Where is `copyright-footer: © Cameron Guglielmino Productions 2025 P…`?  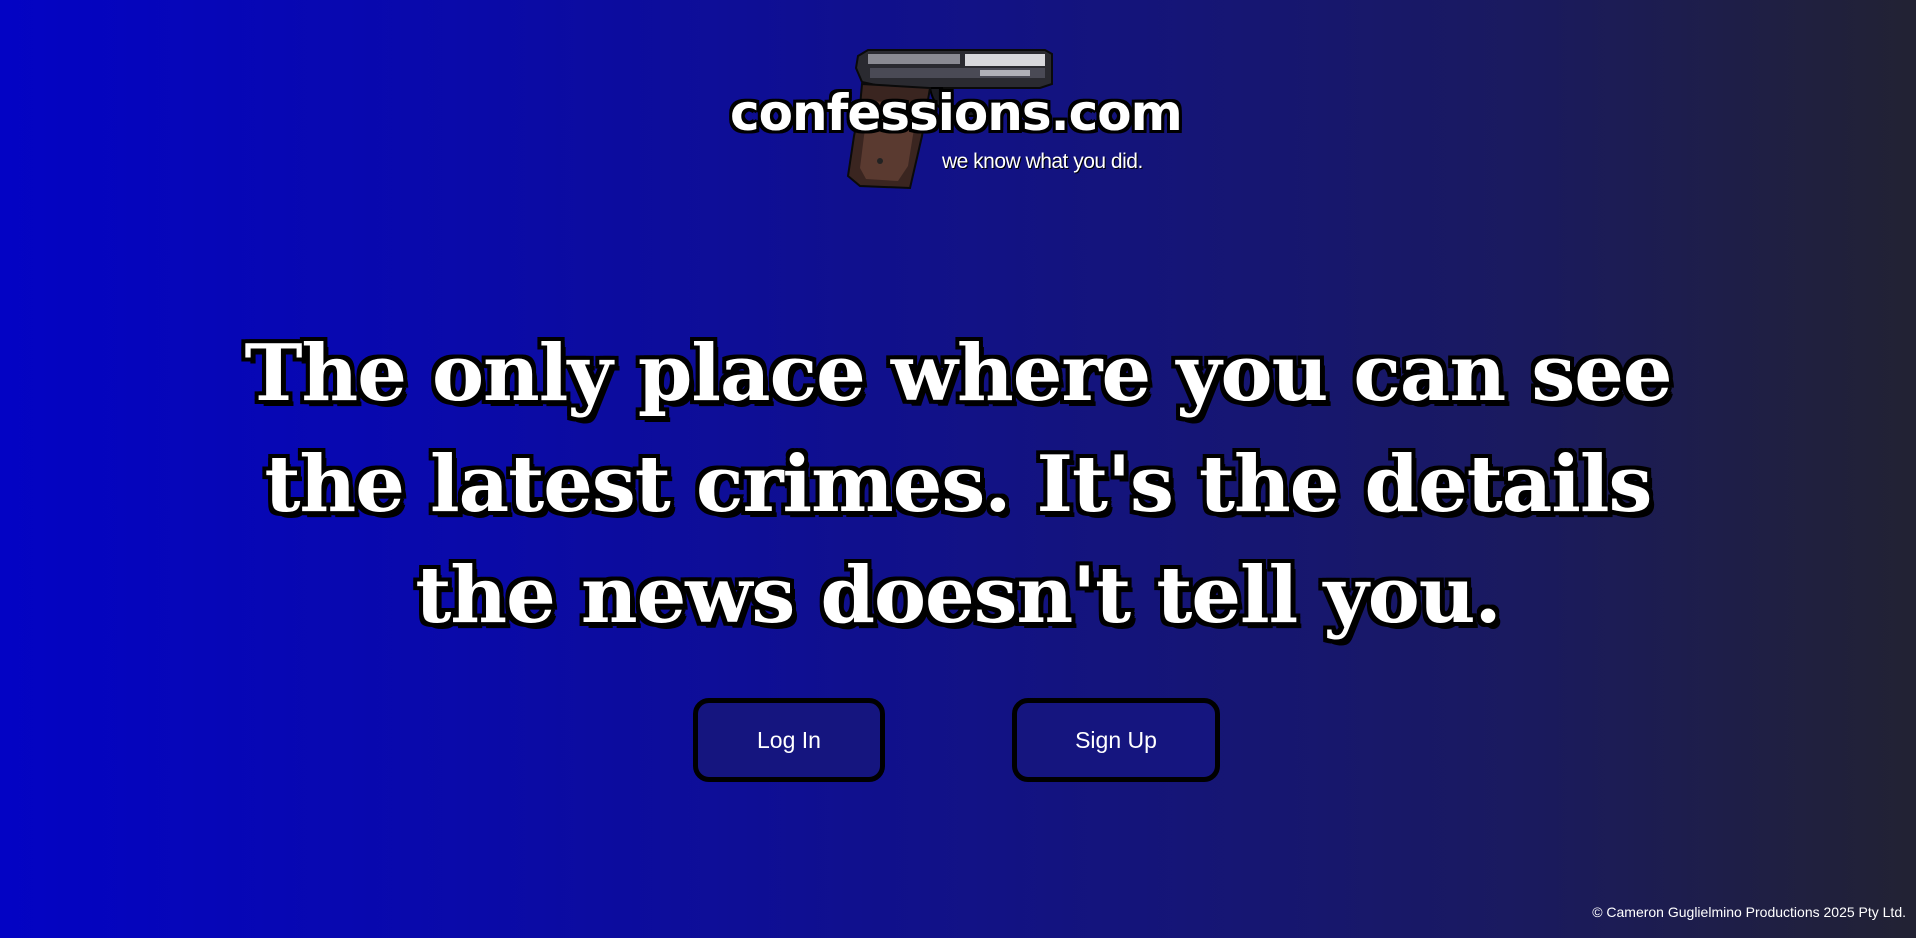 copyright-footer: © Cameron Guglielmino Productions 2025 P… is located at coordinates (1749, 912).